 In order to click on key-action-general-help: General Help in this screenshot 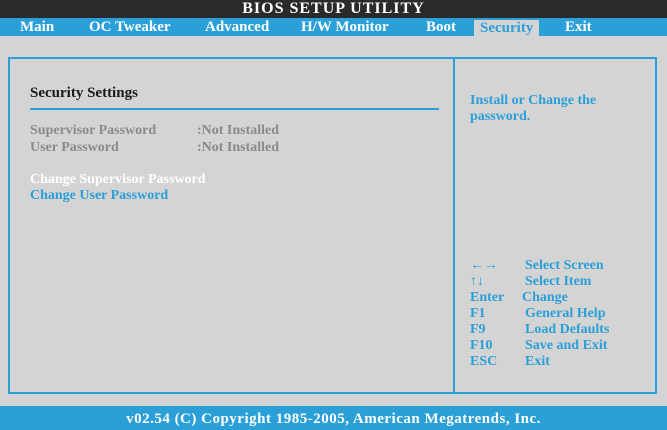, I will do `click(565, 313)`.